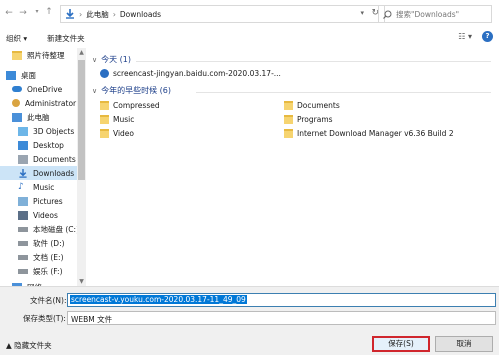 The width and height of the screenshot is (499, 355). I want to click on folder-item-documents: Documents, so click(312, 105).